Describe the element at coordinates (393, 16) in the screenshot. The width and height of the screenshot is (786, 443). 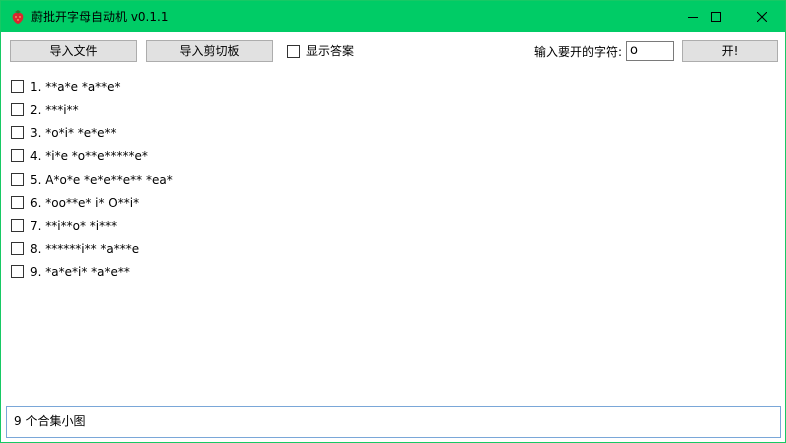
I see `title-bar: 蔚批开字母自动机 v0.1.1` at that location.